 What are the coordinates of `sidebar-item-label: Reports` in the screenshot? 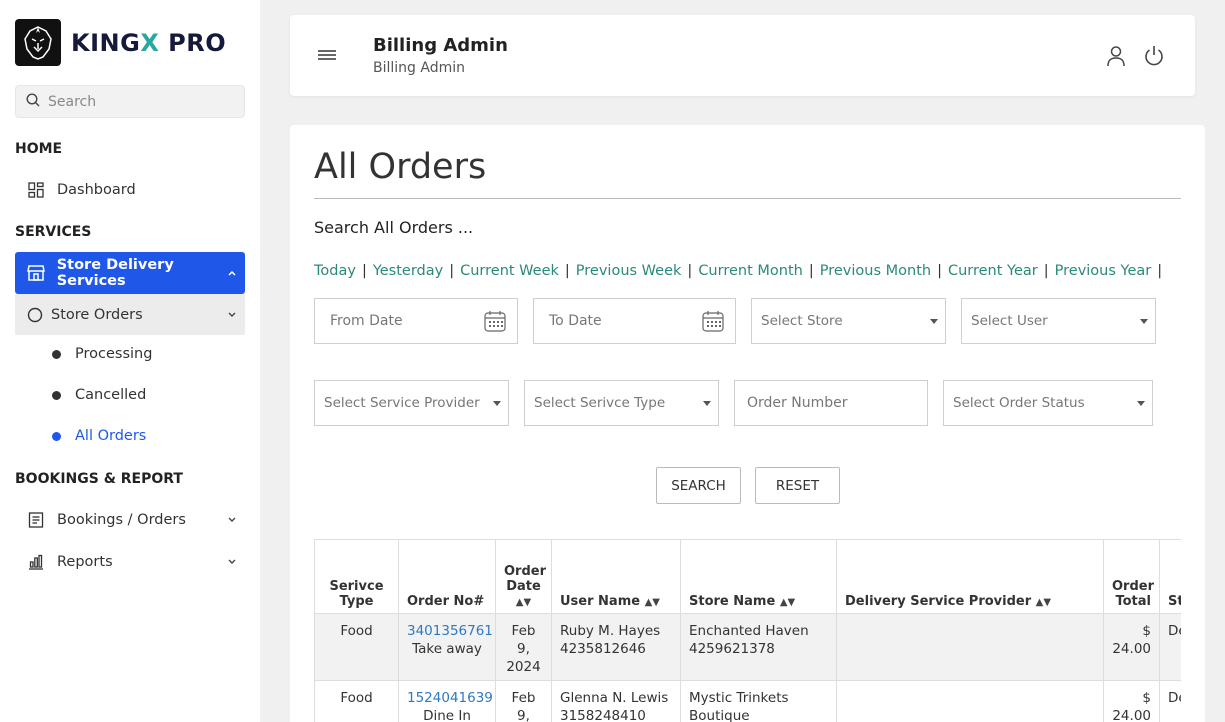 It's located at (85, 562).